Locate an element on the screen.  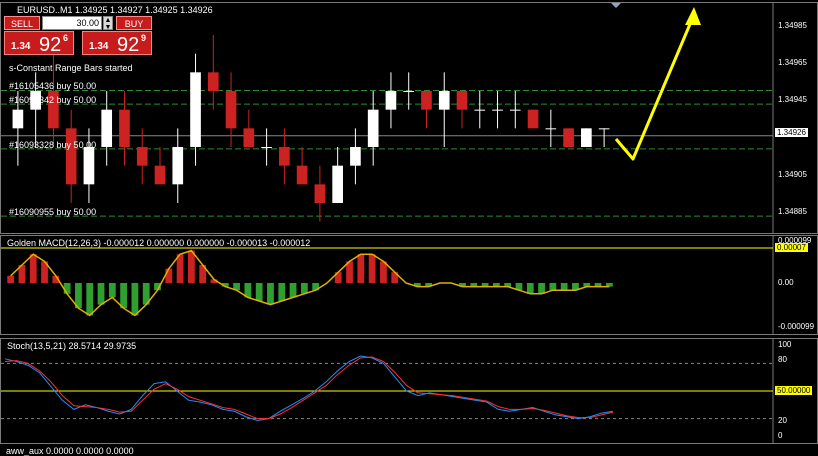
lot-spinner: ▲ ▼ is located at coordinates (108, 23).